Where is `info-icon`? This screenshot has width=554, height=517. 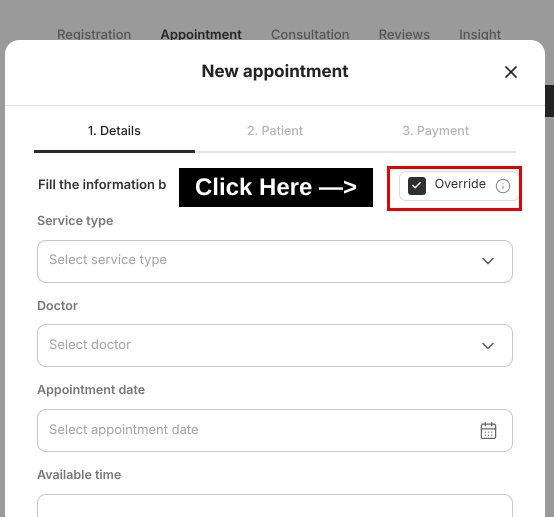
info-icon is located at coordinates (503, 186).